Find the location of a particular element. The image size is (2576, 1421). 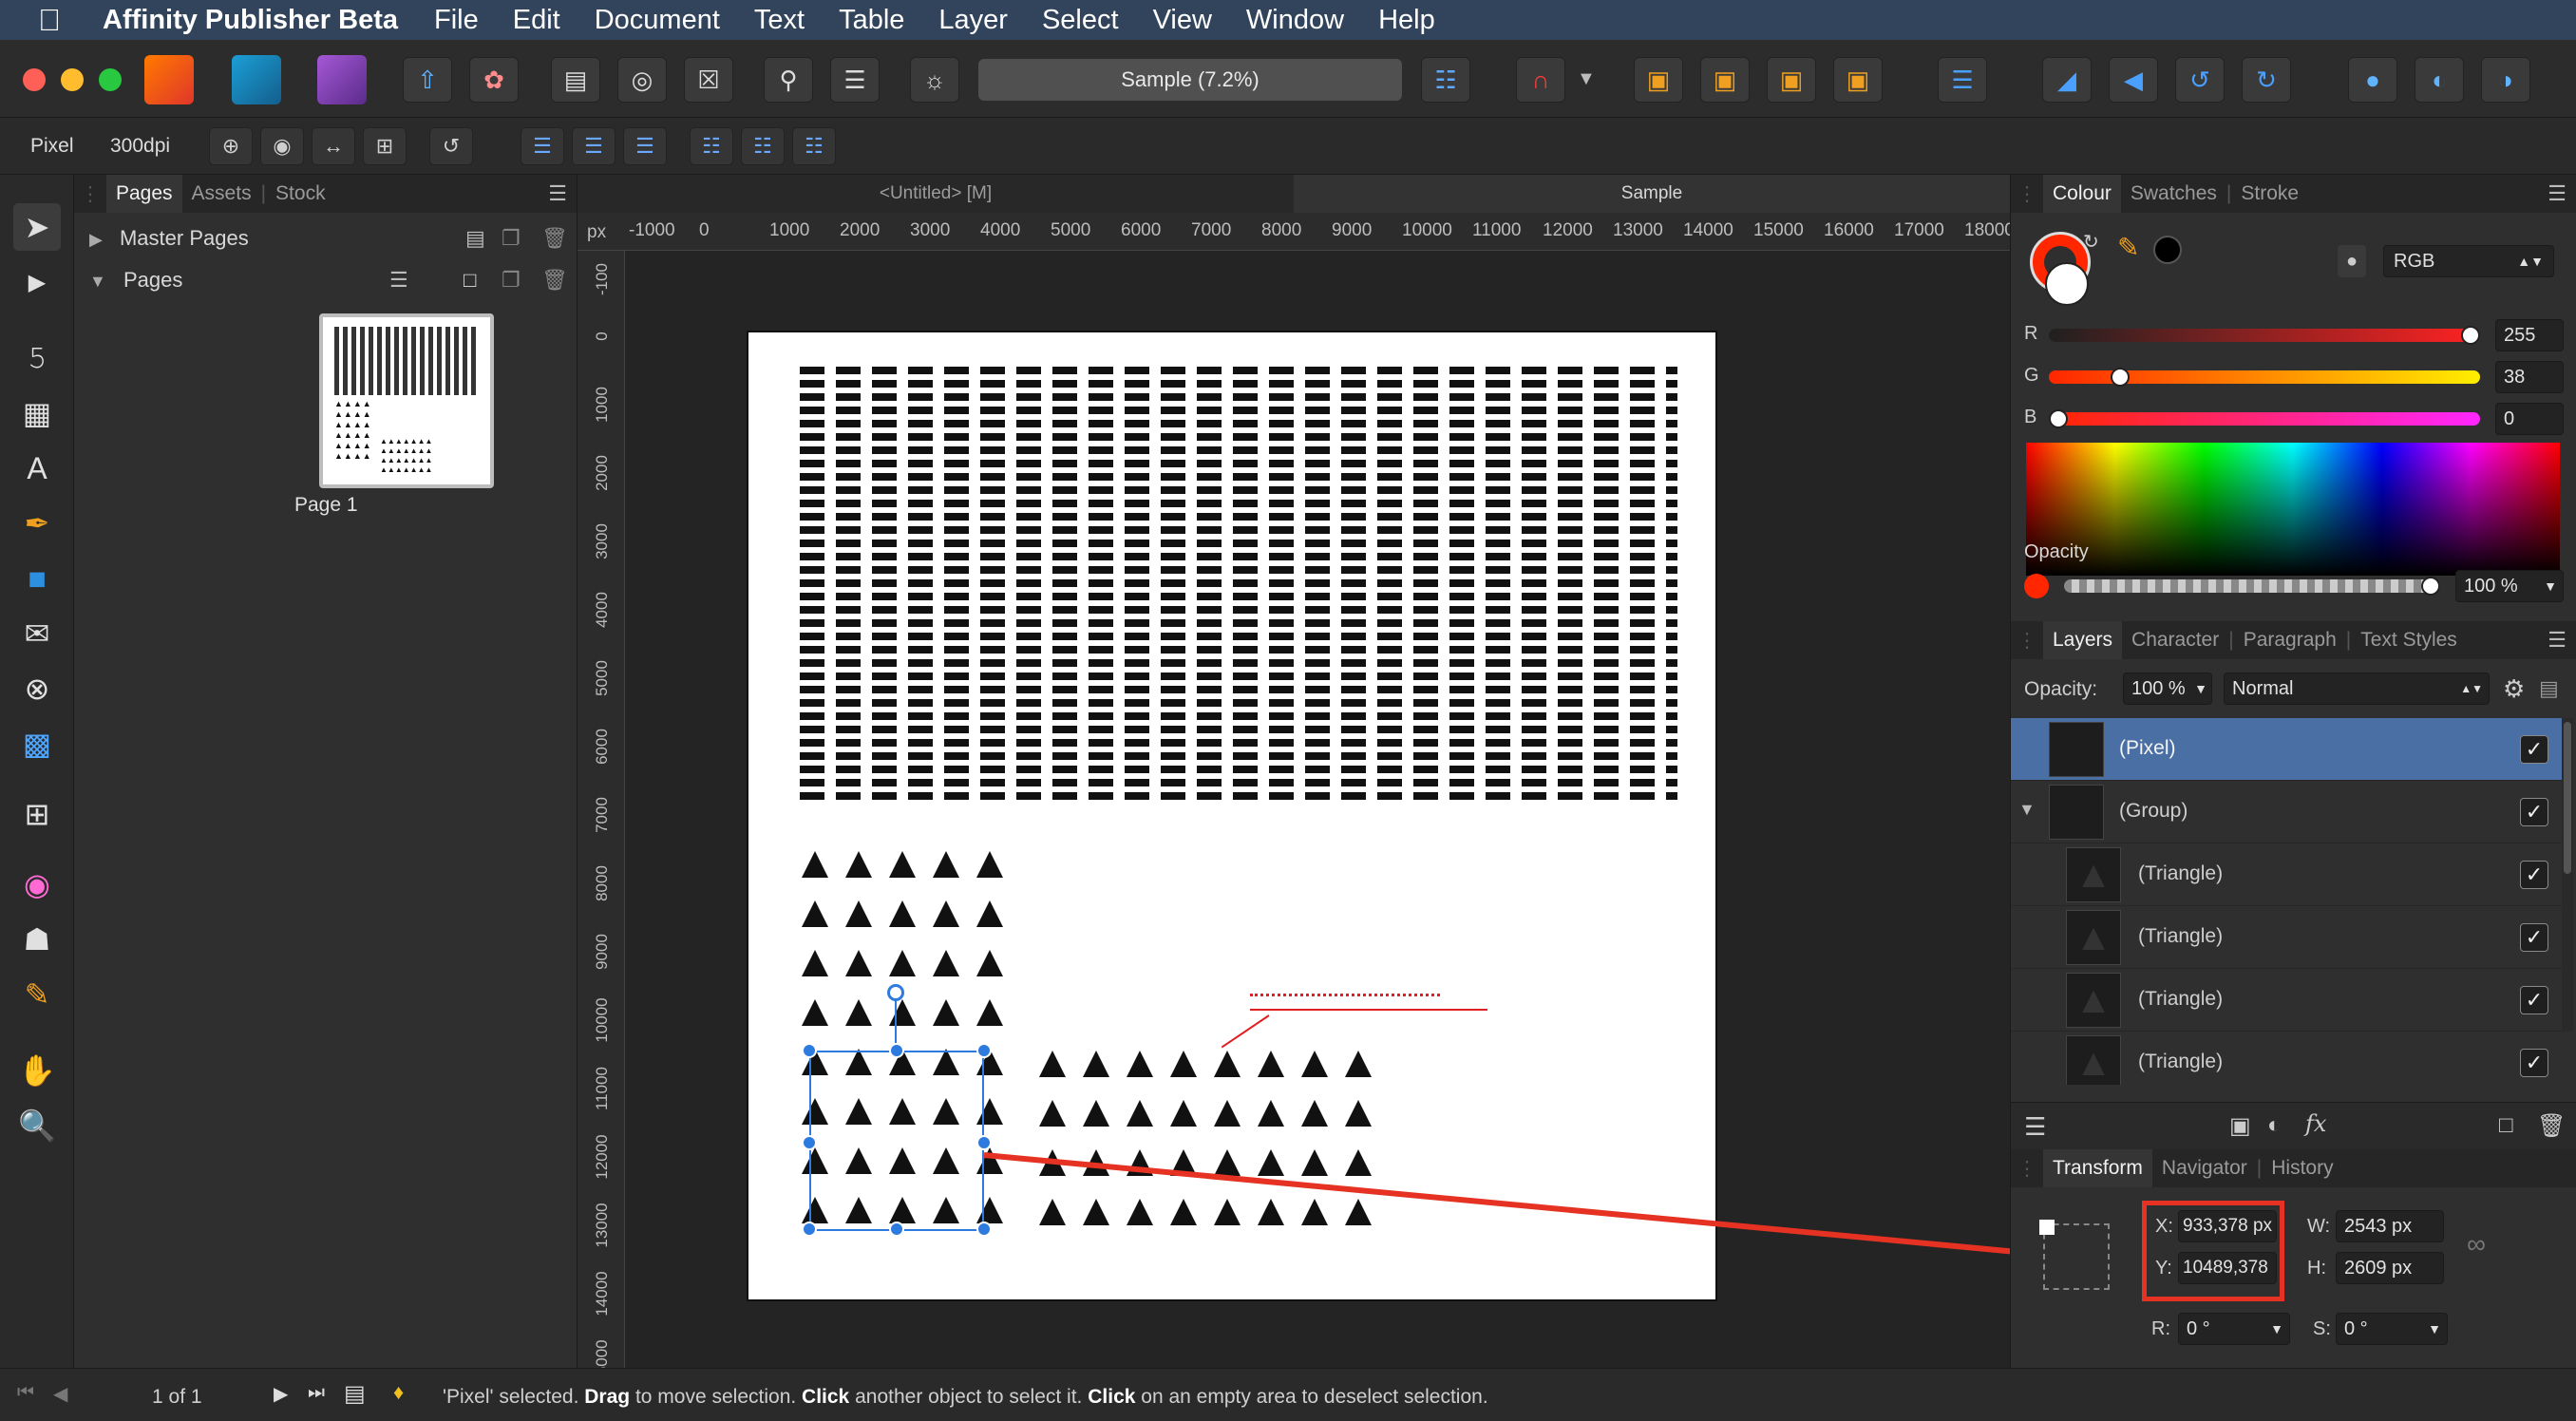

zoom-tool-icon: 🔍 is located at coordinates (37, 1125).